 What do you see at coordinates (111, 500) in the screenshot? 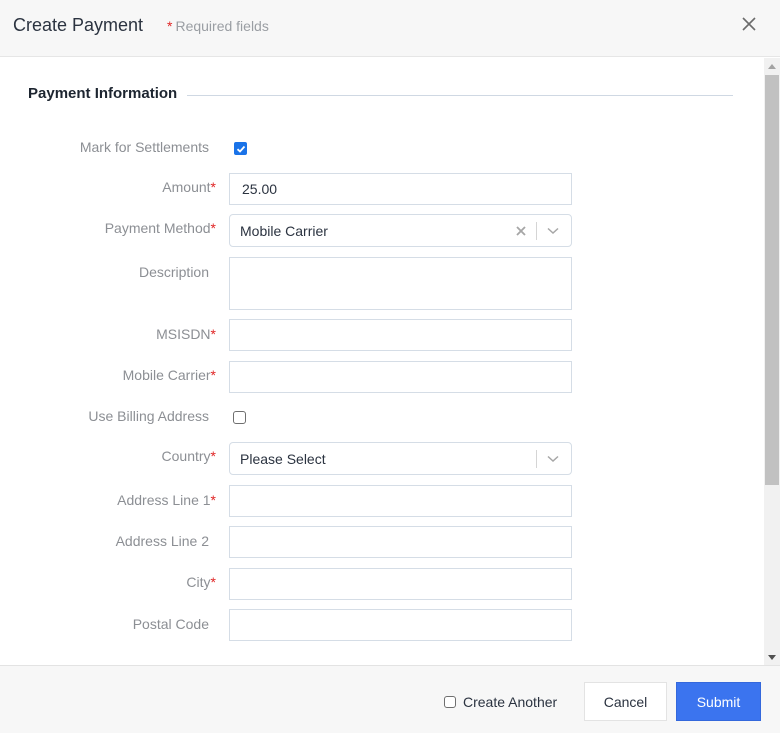
I see `address-line-1-label: Address Line 1*` at bounding box center [111, 500].